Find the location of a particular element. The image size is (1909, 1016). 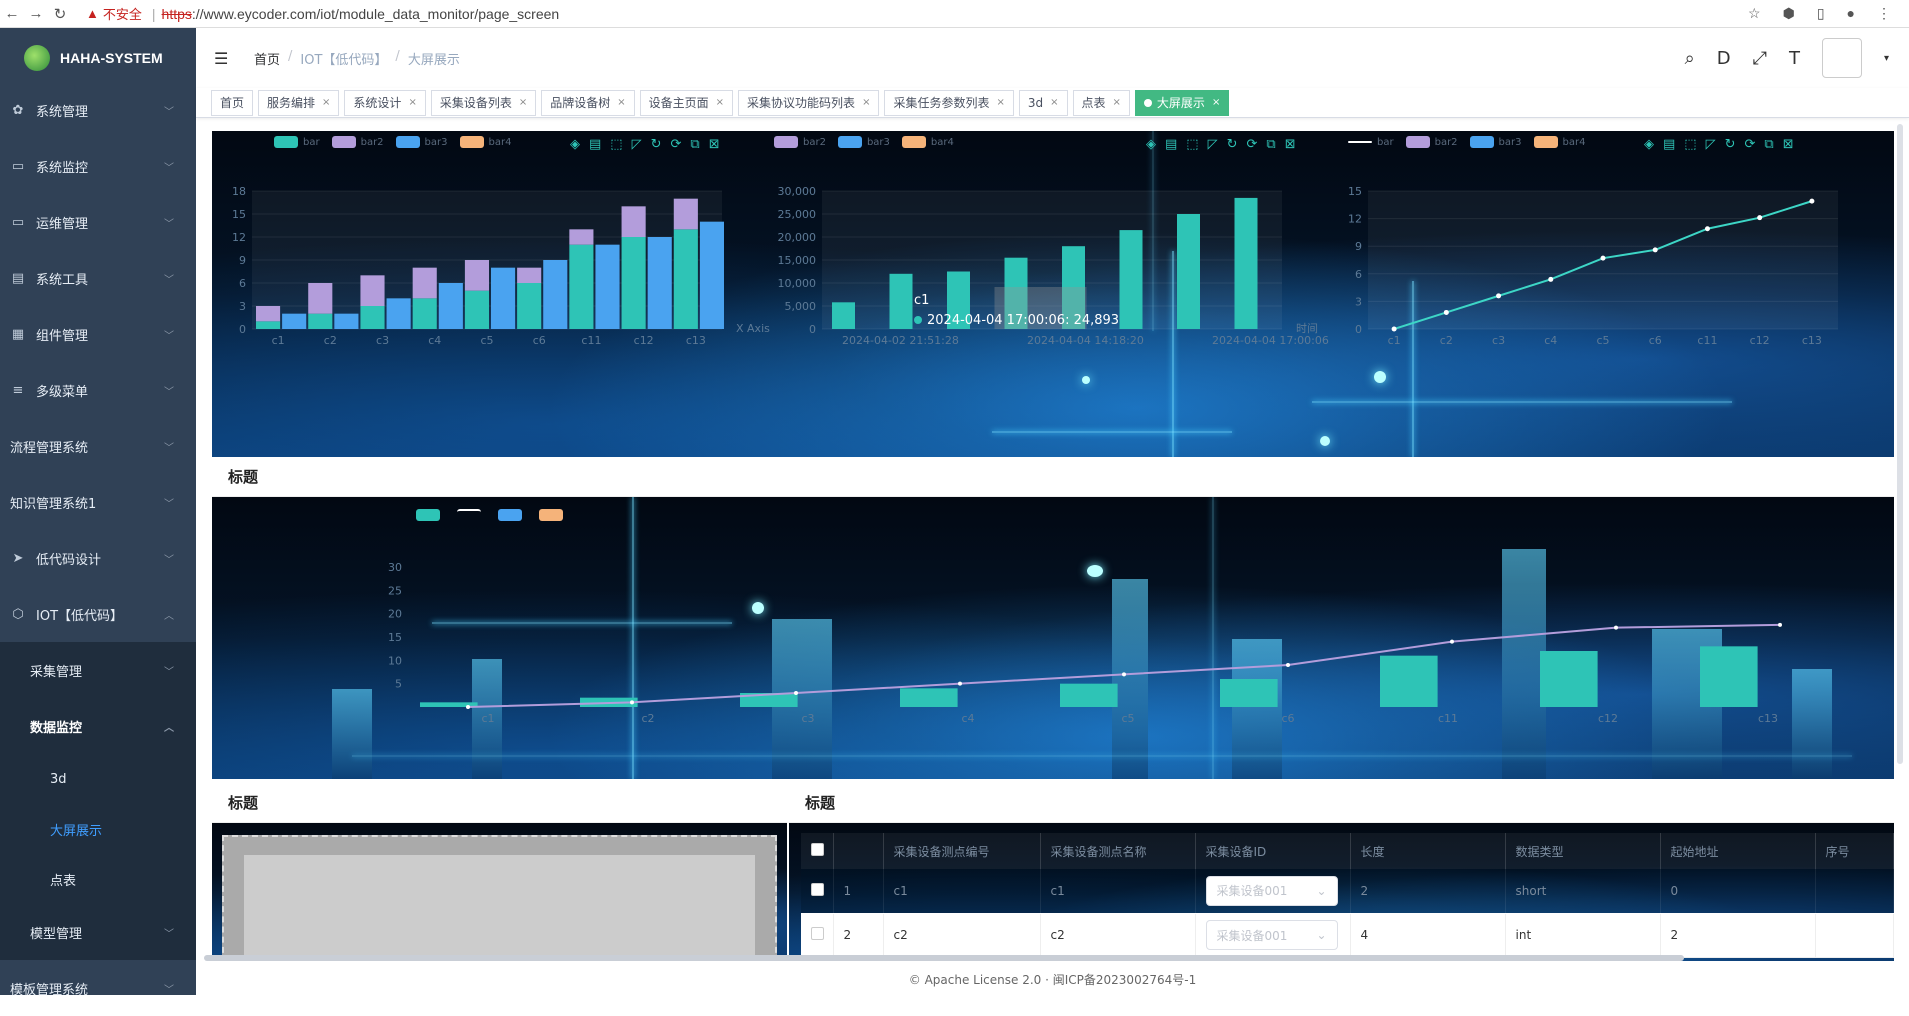

caret-down-icon: ▾ is located at coordinates (1886, 58).